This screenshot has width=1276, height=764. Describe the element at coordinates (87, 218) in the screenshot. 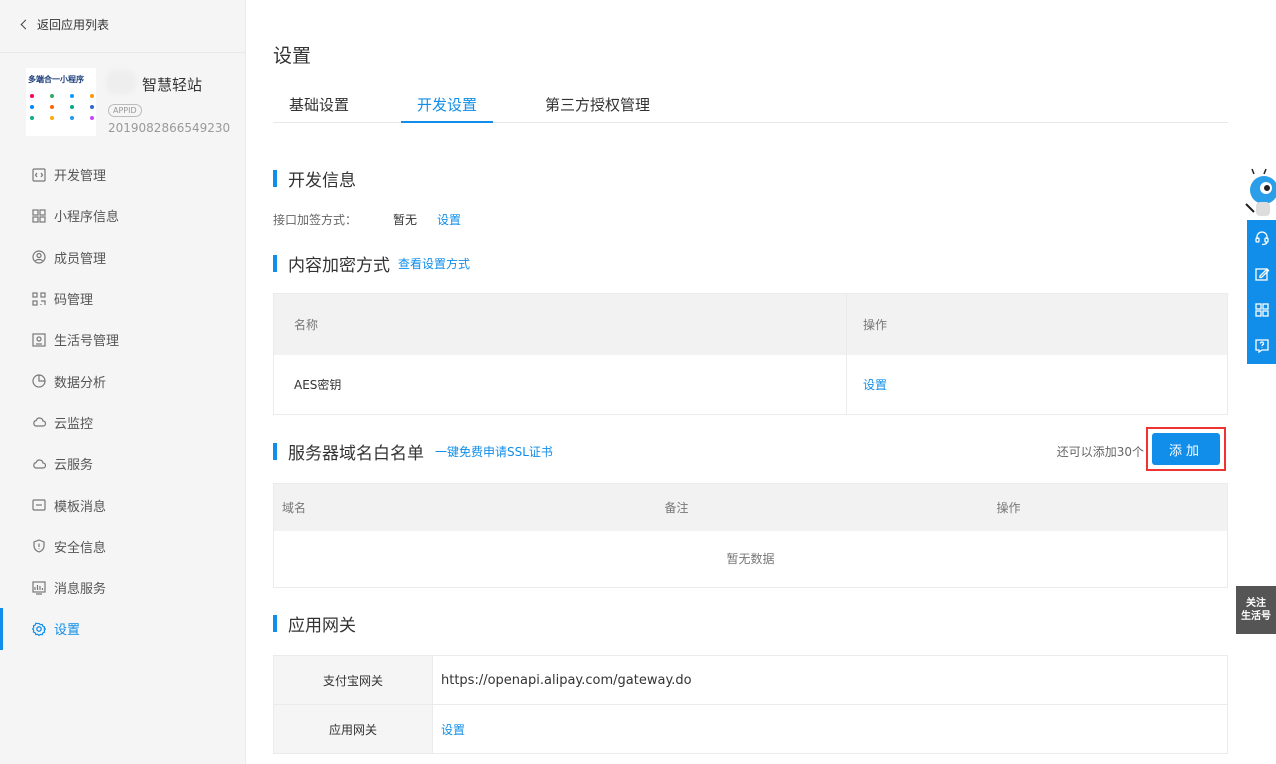

I see `sidebar-item-label: 小程序信息` at that location.